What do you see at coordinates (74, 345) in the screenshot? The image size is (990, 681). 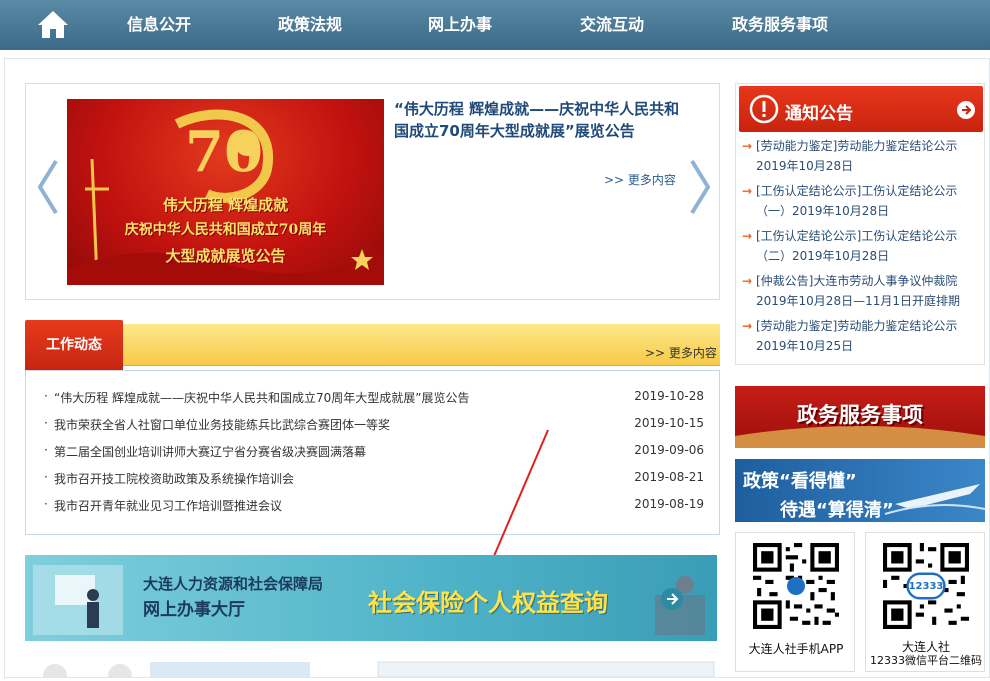 I see `tab-work-news: 工作动态` at bounding box center [74, 345].